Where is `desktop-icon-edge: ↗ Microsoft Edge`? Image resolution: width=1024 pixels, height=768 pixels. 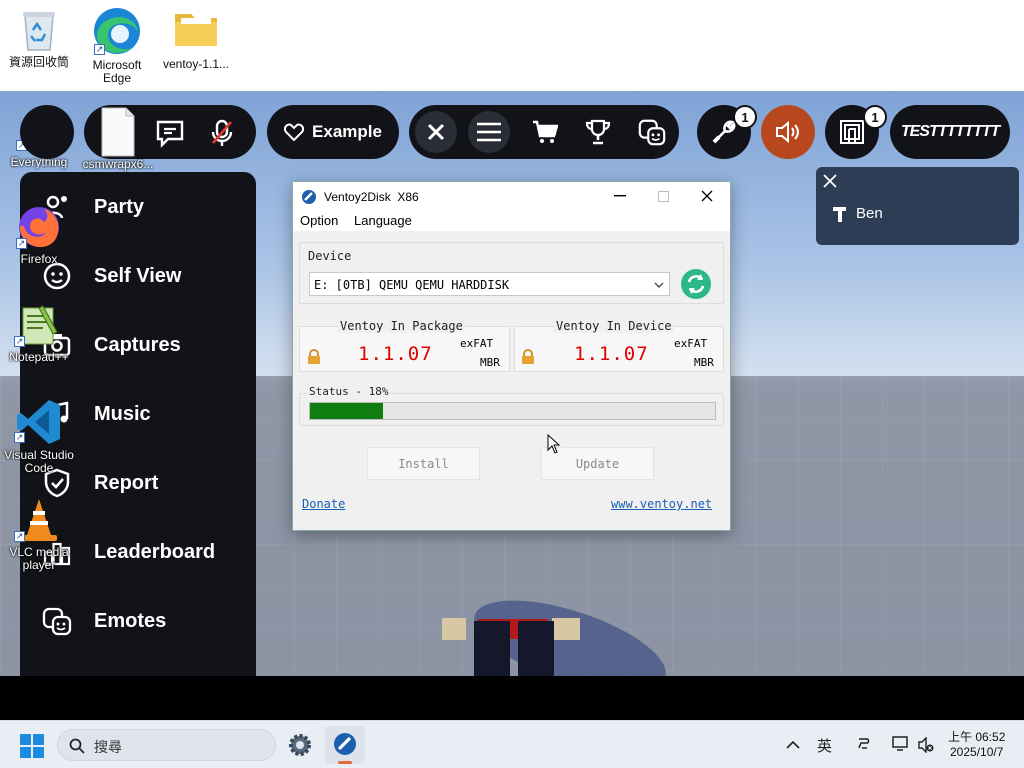 desktop-icon-edge: ↗ Microsoft Edge is located at coordinates (117, 45).